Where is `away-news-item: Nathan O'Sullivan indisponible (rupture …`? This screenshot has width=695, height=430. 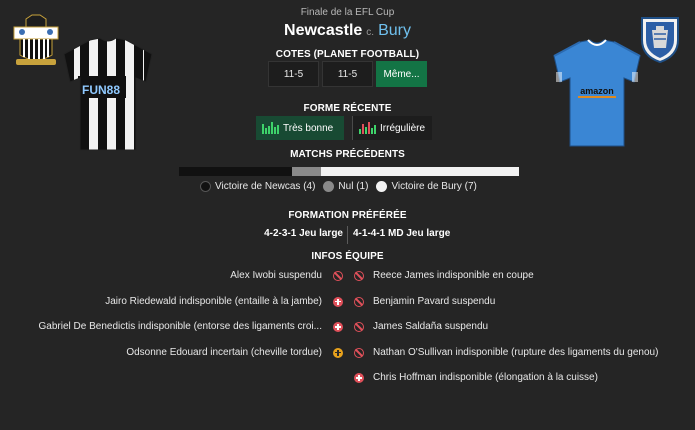
away-news-item: Nathan O'Sullivan indisponible (rupture … is located at coordinates (515, 352).